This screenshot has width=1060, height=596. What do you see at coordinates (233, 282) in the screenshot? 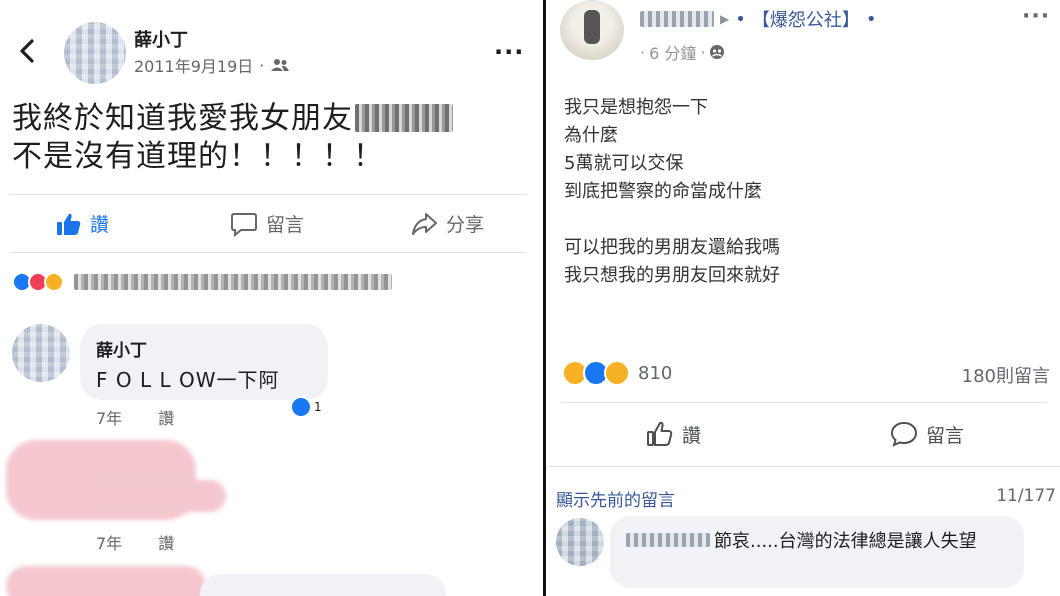
I see `redacted-reactors` at bounding box center [233, 282].